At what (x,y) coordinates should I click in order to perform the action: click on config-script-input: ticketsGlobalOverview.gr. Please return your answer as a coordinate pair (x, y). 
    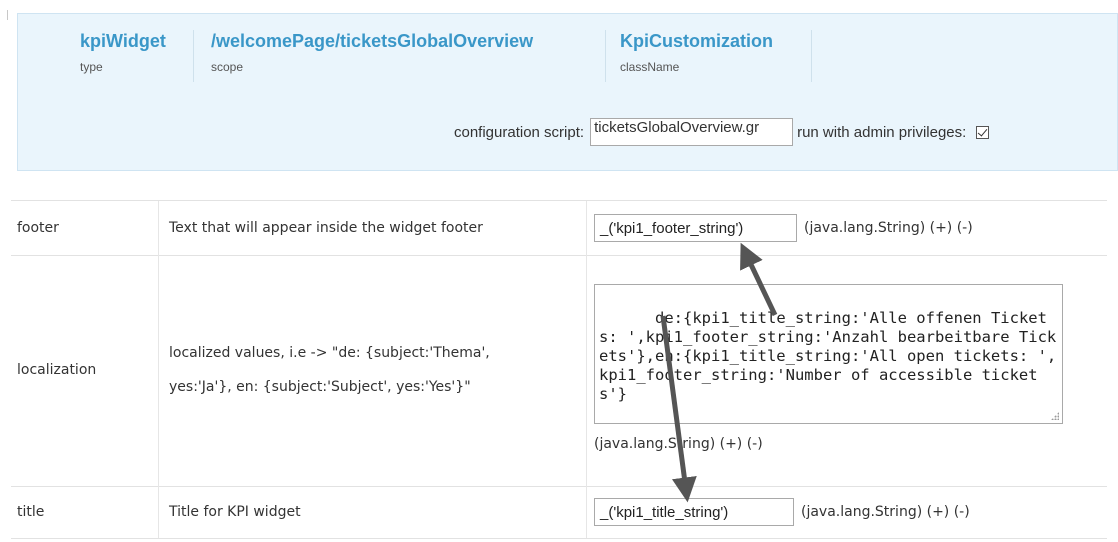
    Looking at the image, I should click on (692, 132).